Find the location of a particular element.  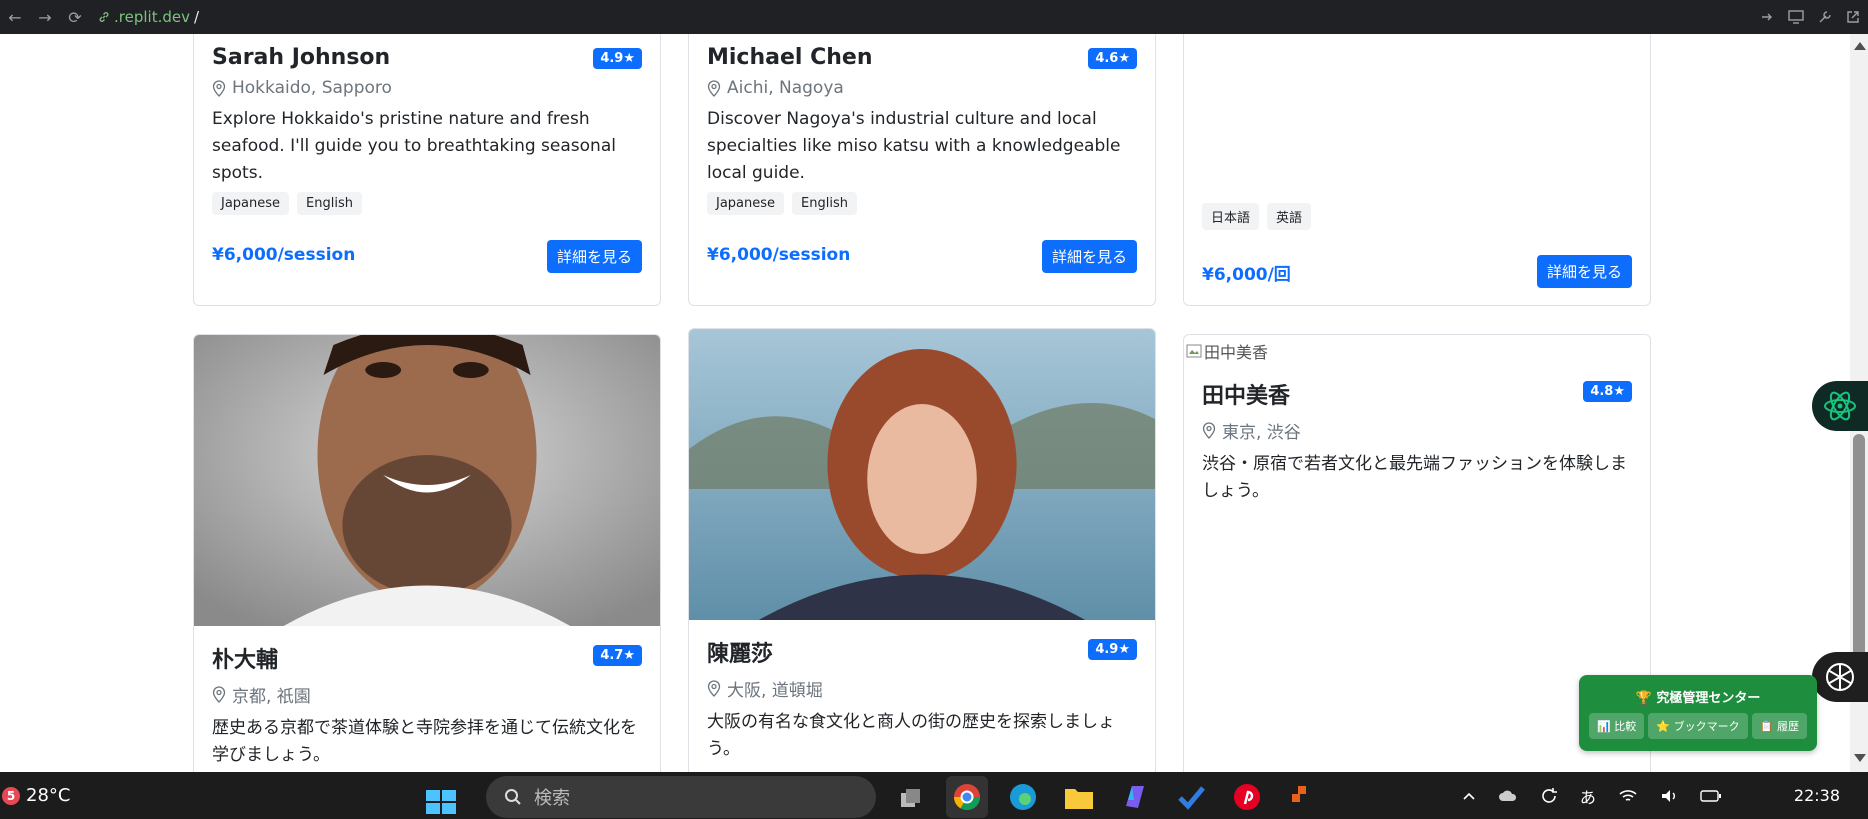

copilot-icon is located at coordinates (1135, 797).